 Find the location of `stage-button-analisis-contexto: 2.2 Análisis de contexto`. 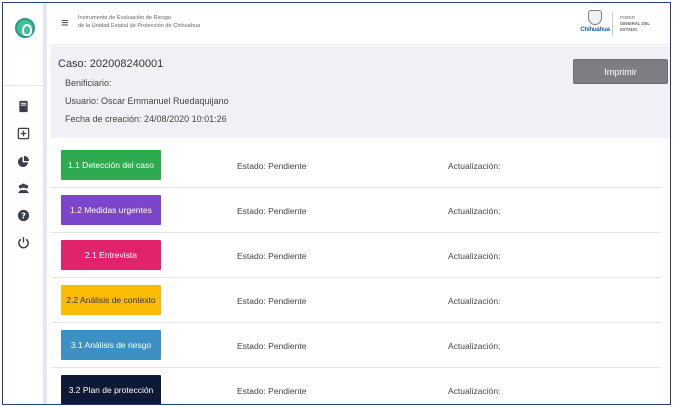

stage-button-analisis-contexto: 2.2 Análisis de contexto is located at coordinates (111, 300).